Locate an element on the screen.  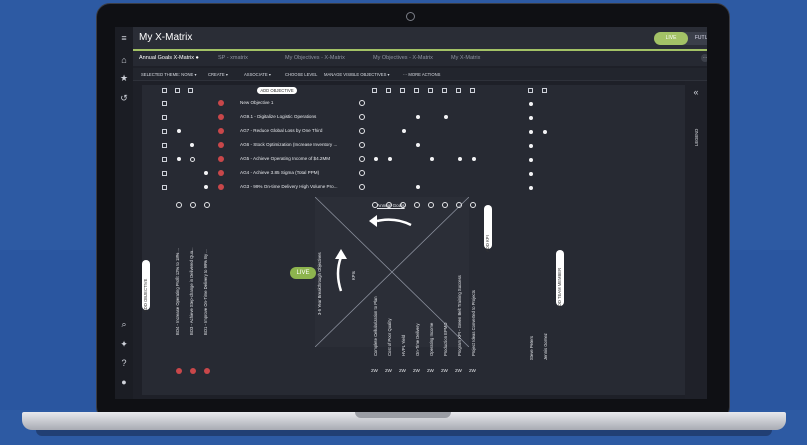
kpi-label: HVPL Yield is located at coordinates (403, 345).